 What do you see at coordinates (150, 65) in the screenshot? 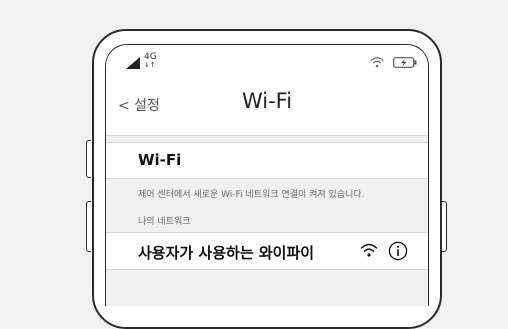
I see `network-activity: ↓↑` at bounding box center [150, 65].